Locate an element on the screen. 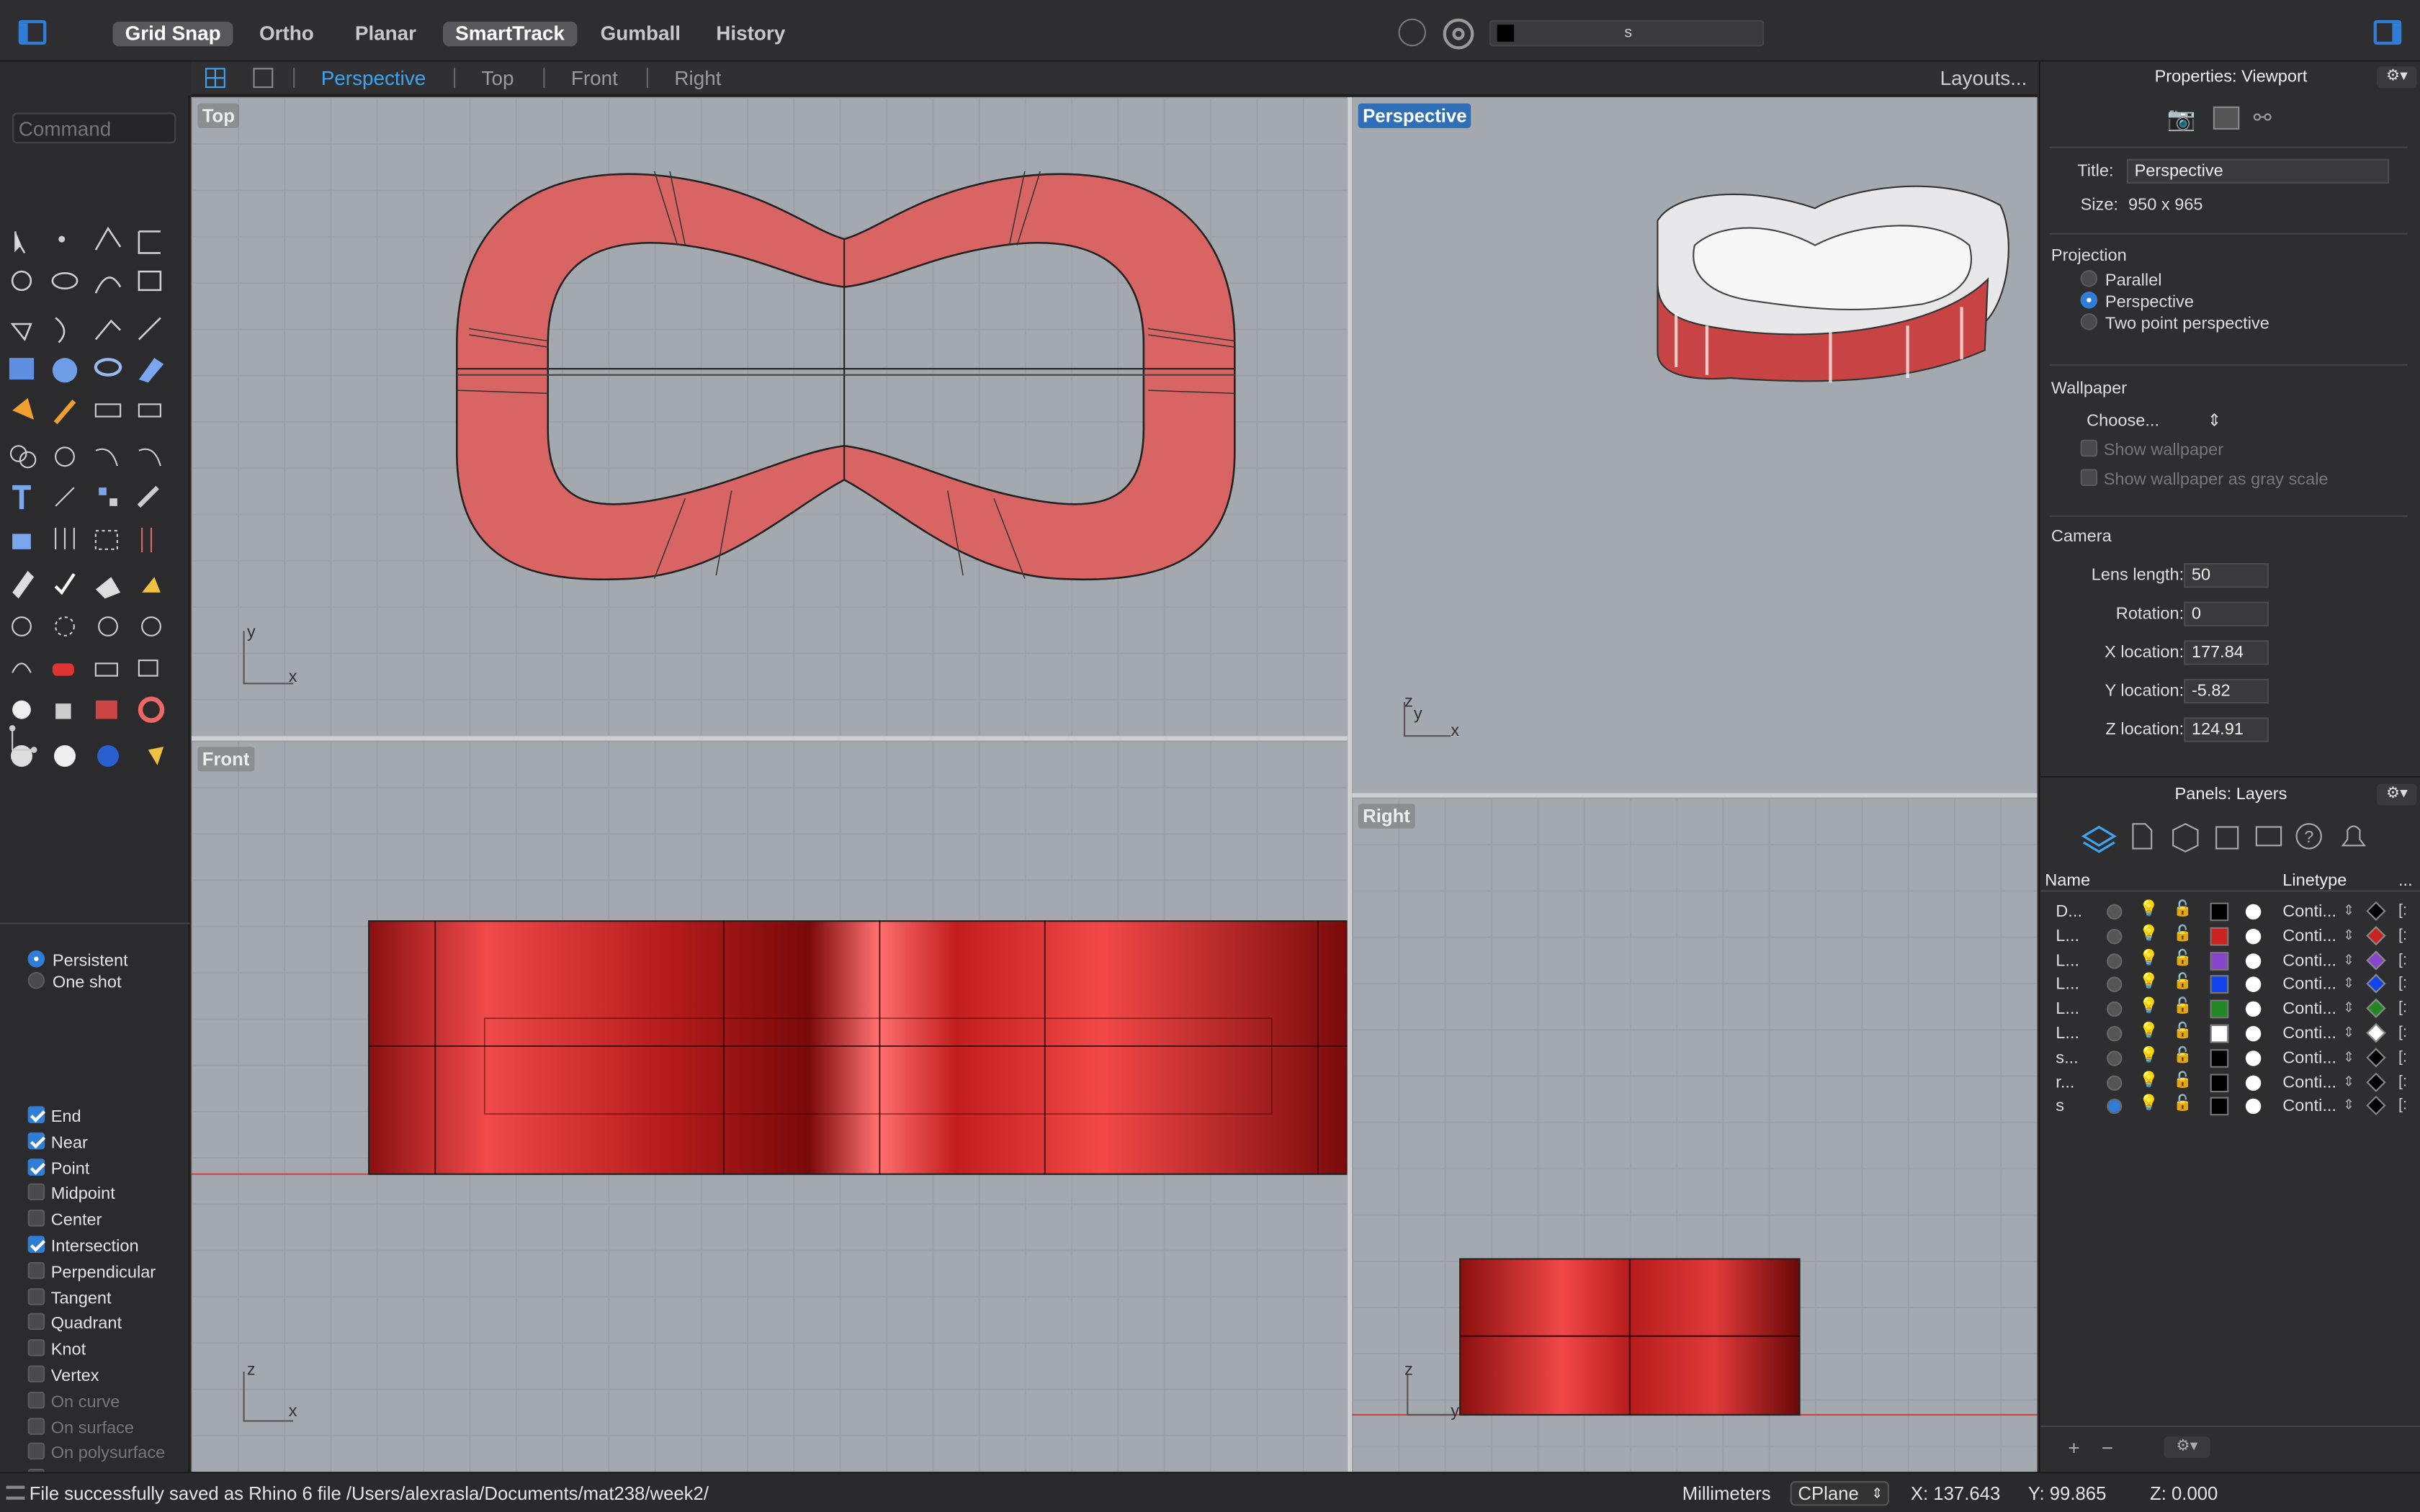 Image resolution: width=2420 pixels, height=1512 pixels. filter-icon is located at coordinates (1458, 34).